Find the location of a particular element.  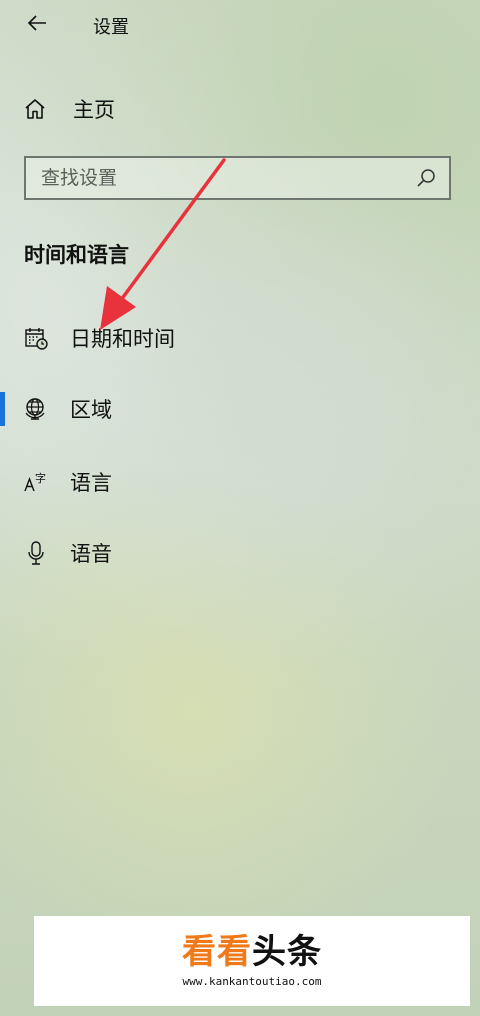

nav-item-language: 字 语言 is located at coordinates (67, 482).